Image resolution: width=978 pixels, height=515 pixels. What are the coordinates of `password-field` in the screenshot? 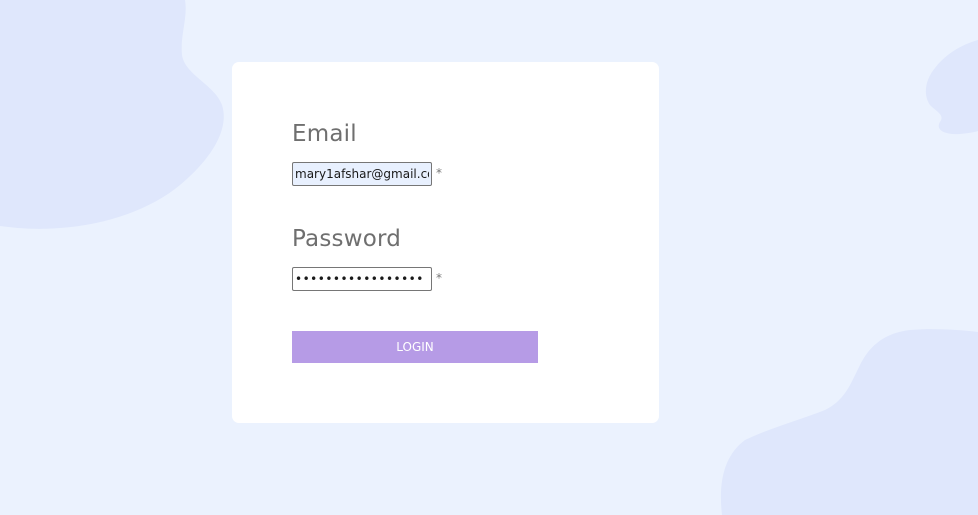 It's located at (362, 279).